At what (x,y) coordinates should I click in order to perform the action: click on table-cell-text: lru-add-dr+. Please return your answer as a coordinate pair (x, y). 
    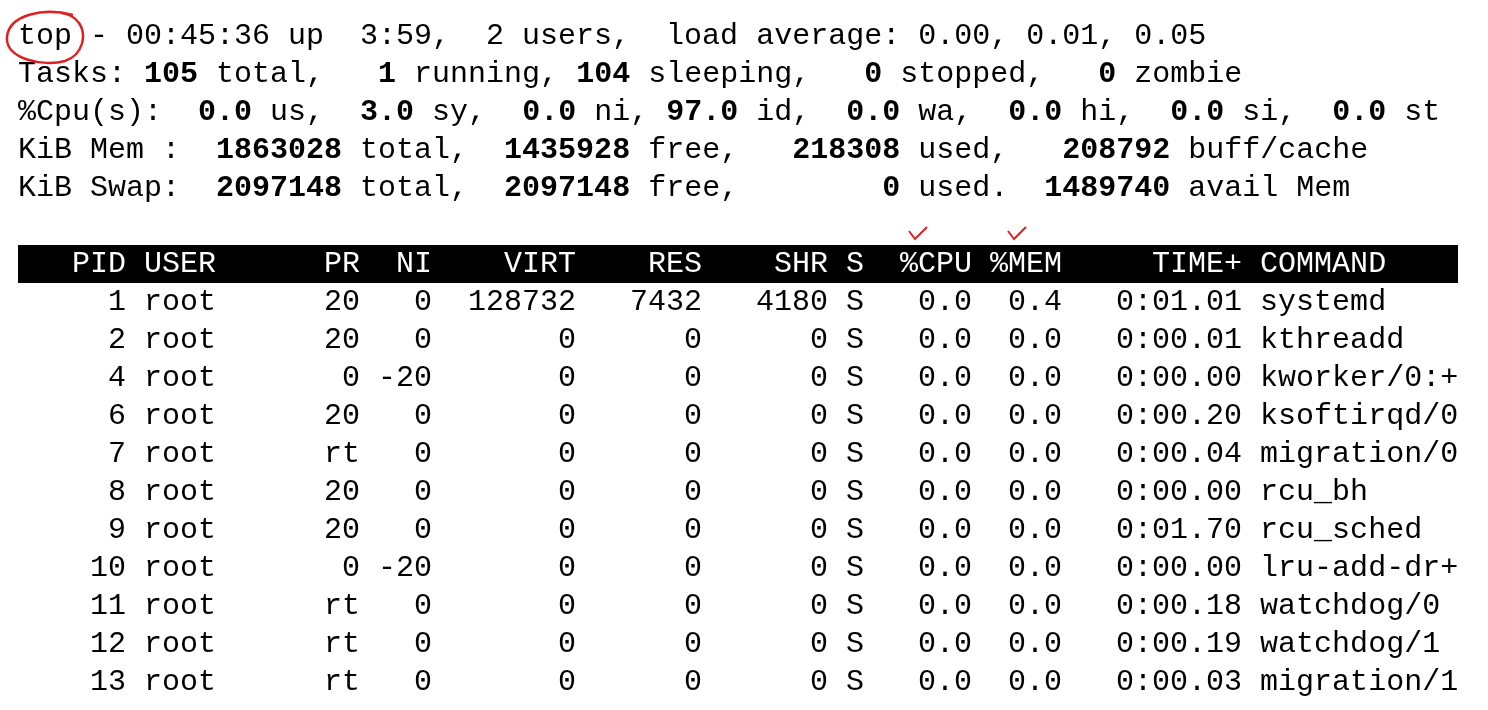
    Looking at the image, I should click on (1359, 568).